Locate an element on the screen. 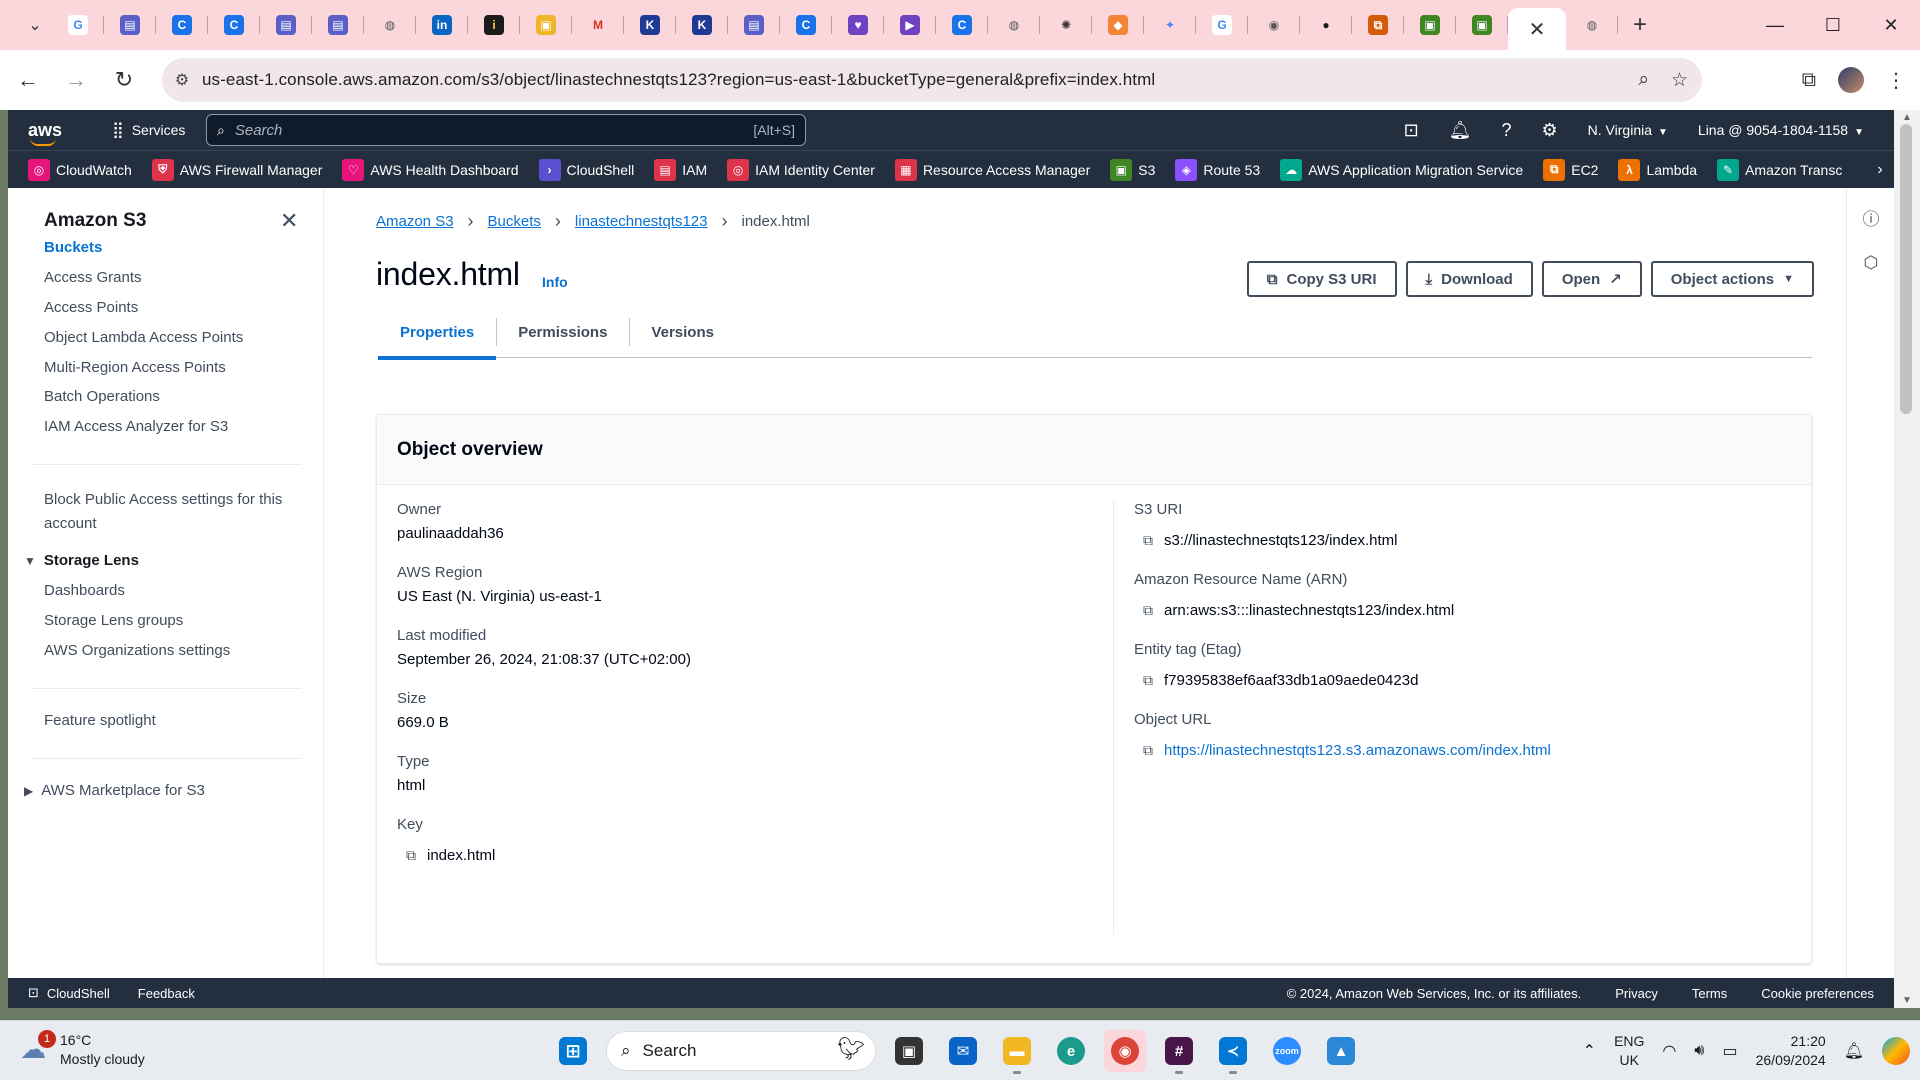 Image resolution: width=1920 pixels, height=1080 pixels. browser-tab: ▶ is located at coordinates (910, 25).